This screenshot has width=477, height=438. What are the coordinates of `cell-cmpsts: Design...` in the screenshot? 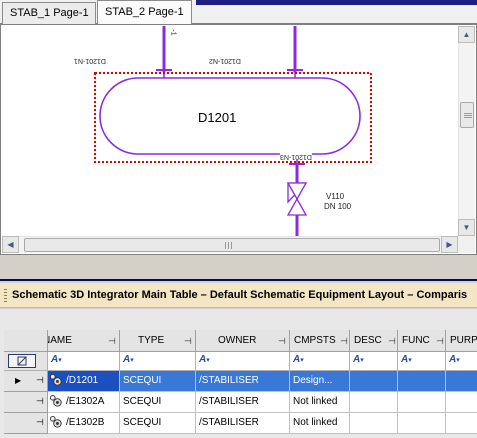 It's located at (320, 381).